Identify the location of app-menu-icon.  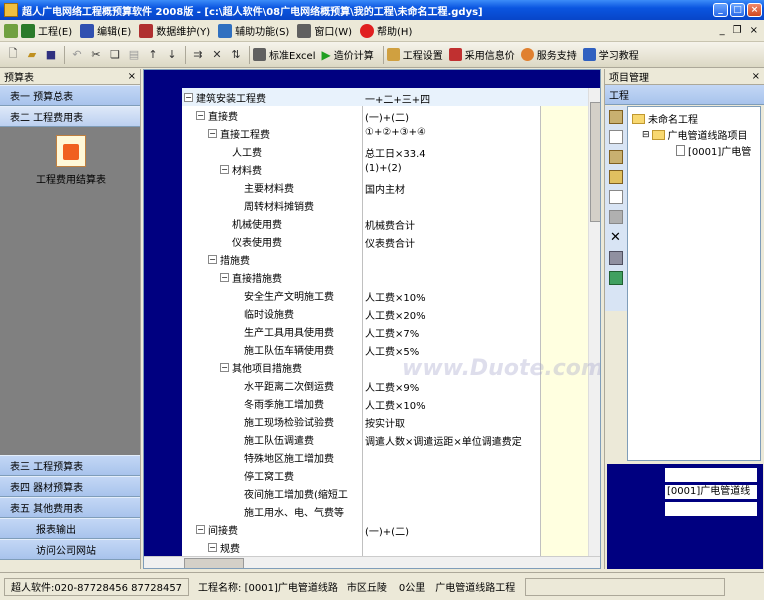
(11, 30).